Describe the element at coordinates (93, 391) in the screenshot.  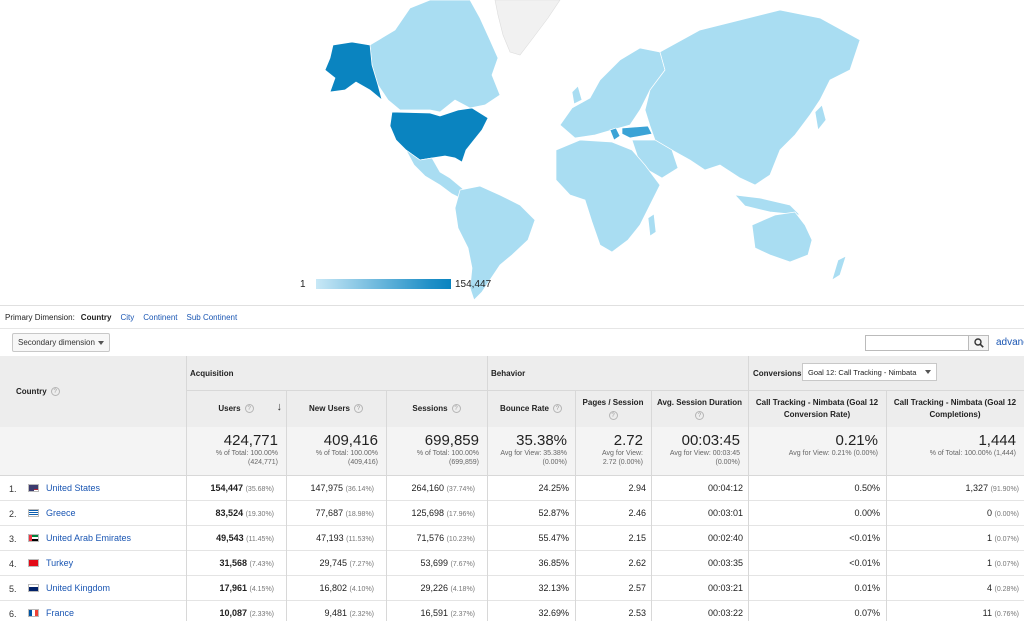
I see `country-header-cell: Country?` at that location.